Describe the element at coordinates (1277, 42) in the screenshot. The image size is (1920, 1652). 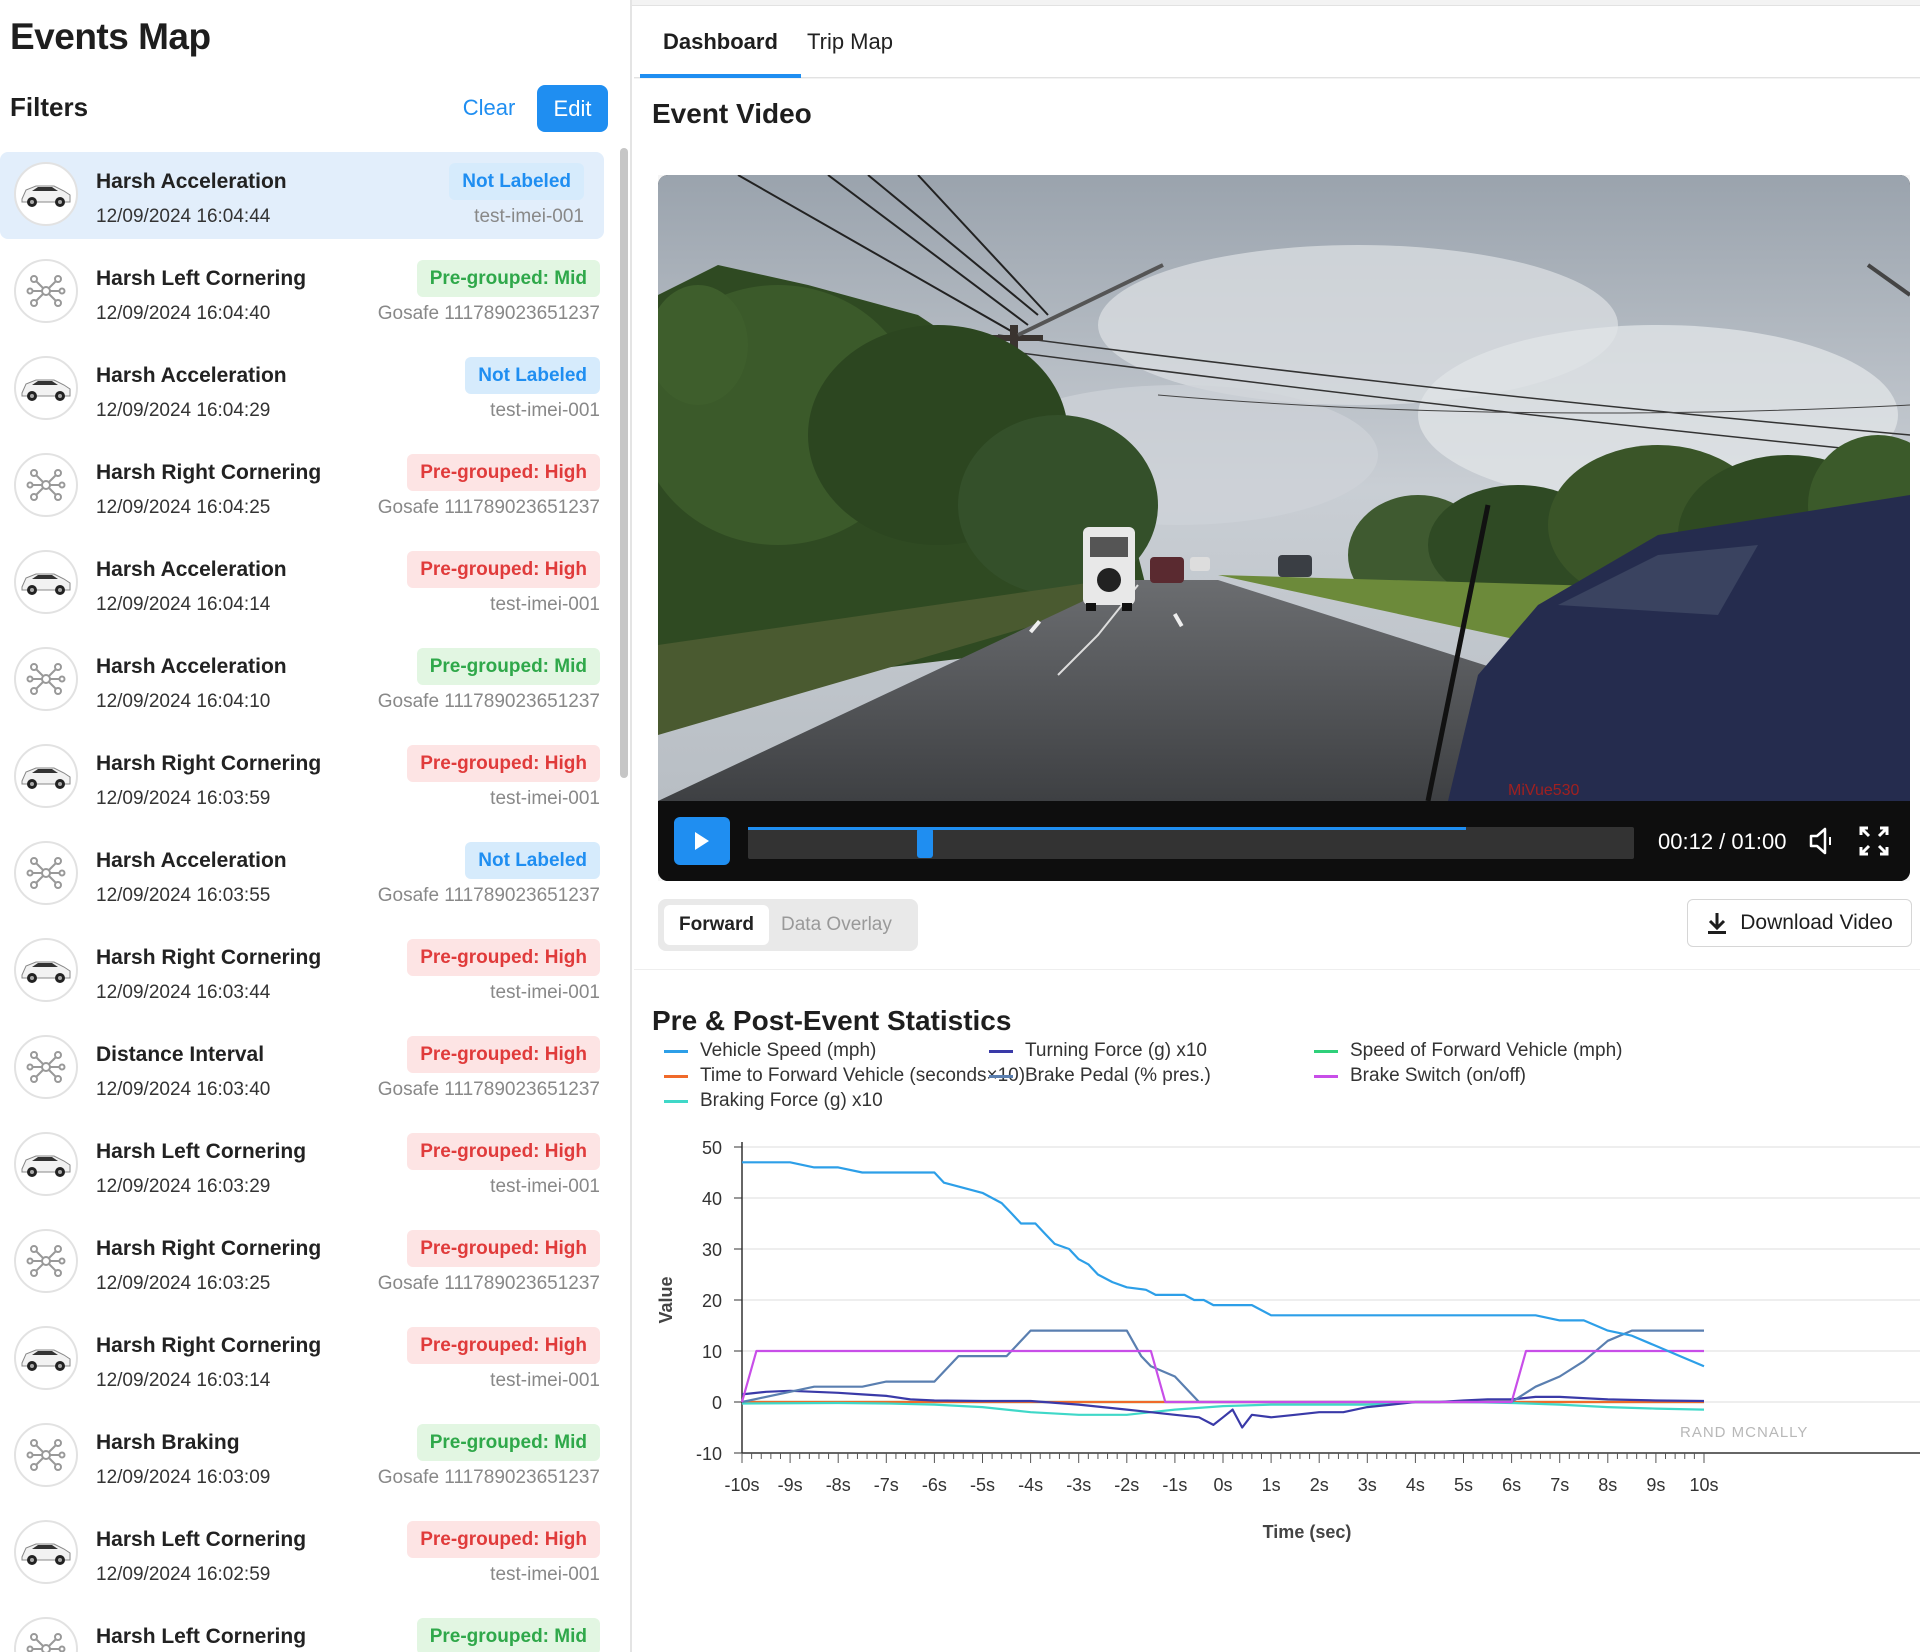
I see `tab-bar: Dashboard Trip Map` at that location.